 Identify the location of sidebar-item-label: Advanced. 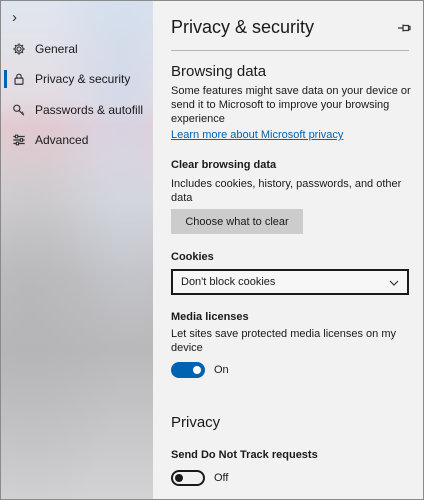
(62, 140).